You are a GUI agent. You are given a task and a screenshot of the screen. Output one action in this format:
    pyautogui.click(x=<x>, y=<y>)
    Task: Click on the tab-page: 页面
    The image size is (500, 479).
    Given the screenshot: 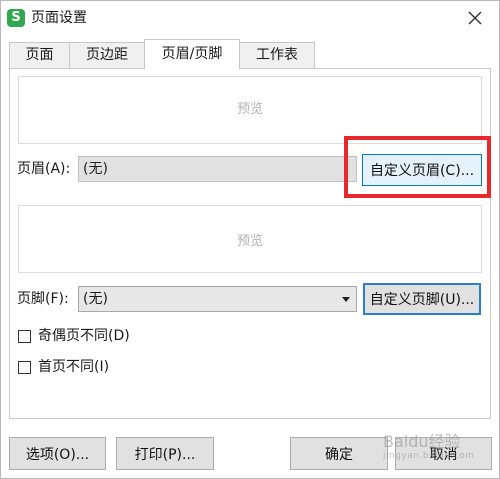 What is the action you would take?
    pyautogui.click(x=39, y=55)
    